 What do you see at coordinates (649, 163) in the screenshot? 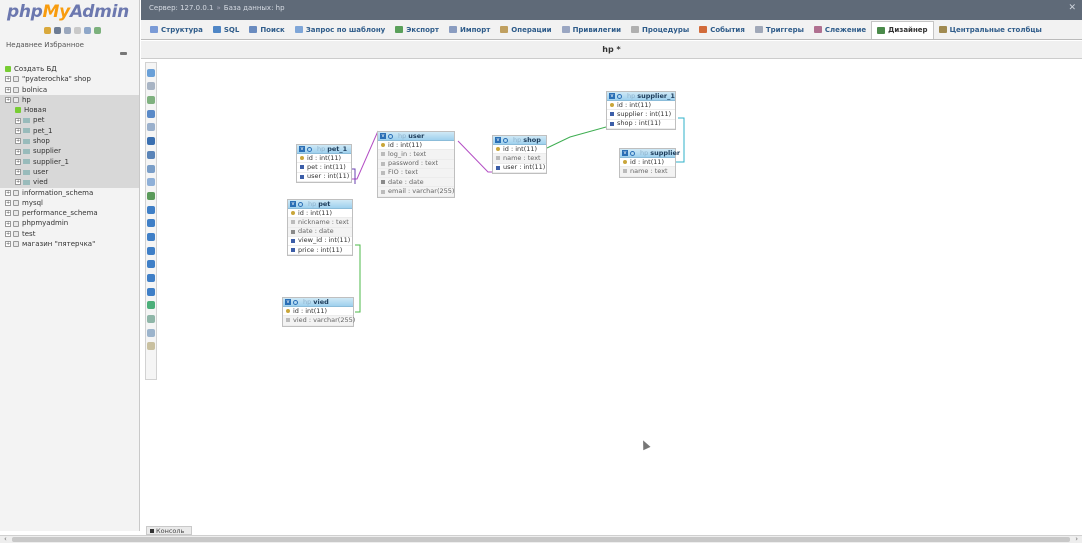
I see `table-supplier: v hp supplier id : int(11) name : text` at bounding box center [649, 163].